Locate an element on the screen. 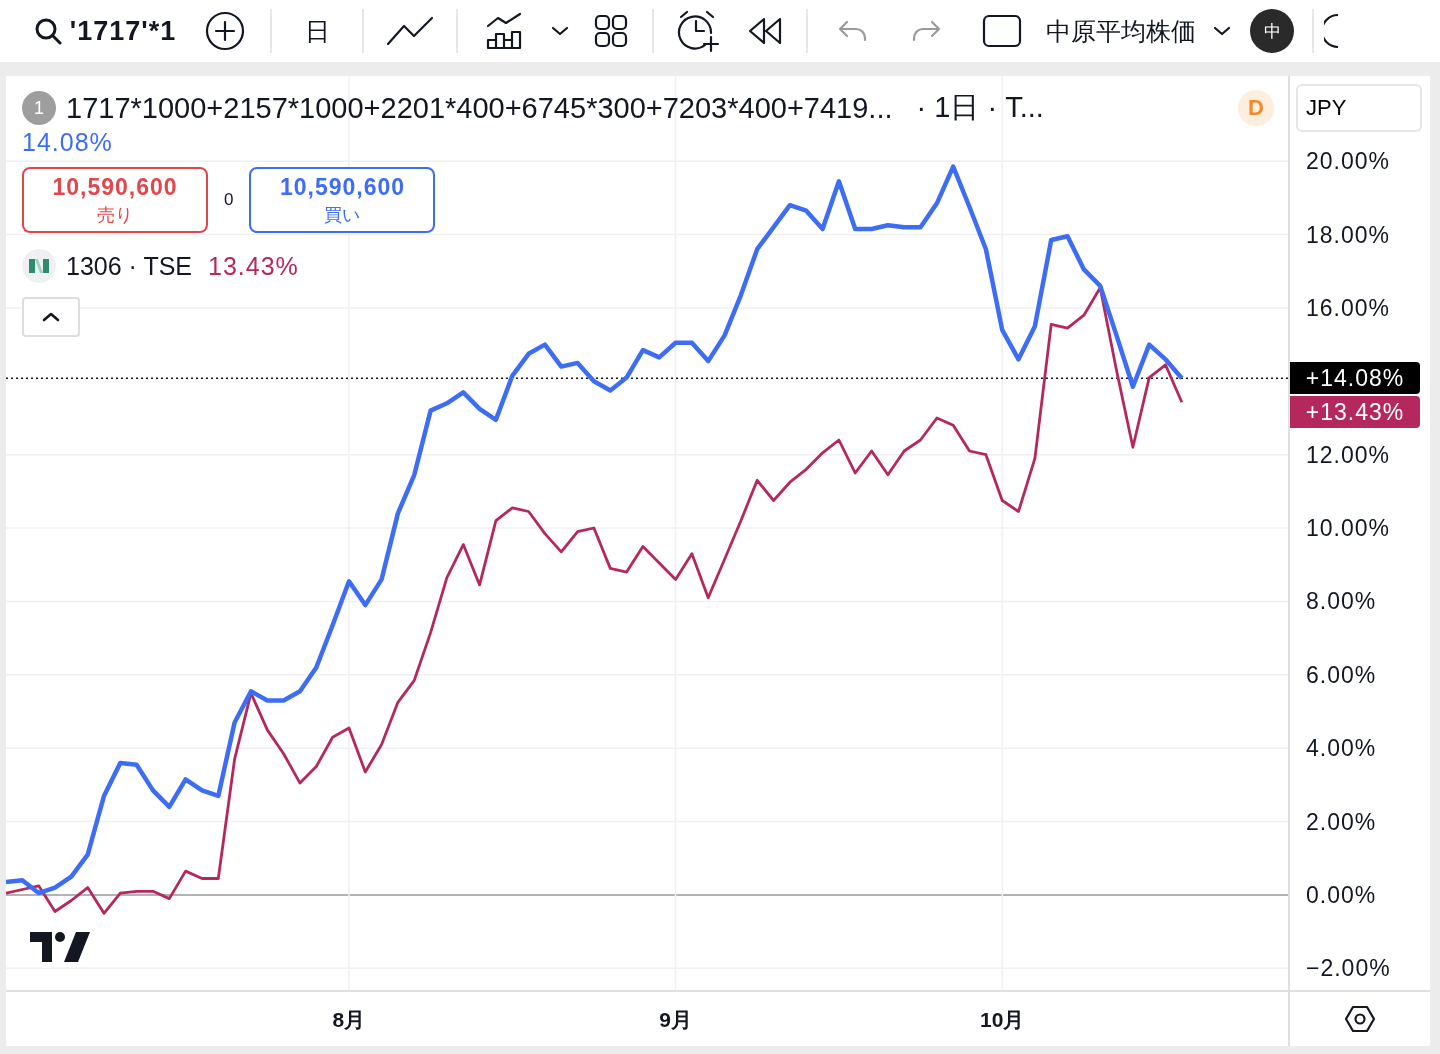 Image resolution: width=1440 pixels, height=1054 pixels. buy-button: 10,590,600 買い is located at coordinates (342, 200).